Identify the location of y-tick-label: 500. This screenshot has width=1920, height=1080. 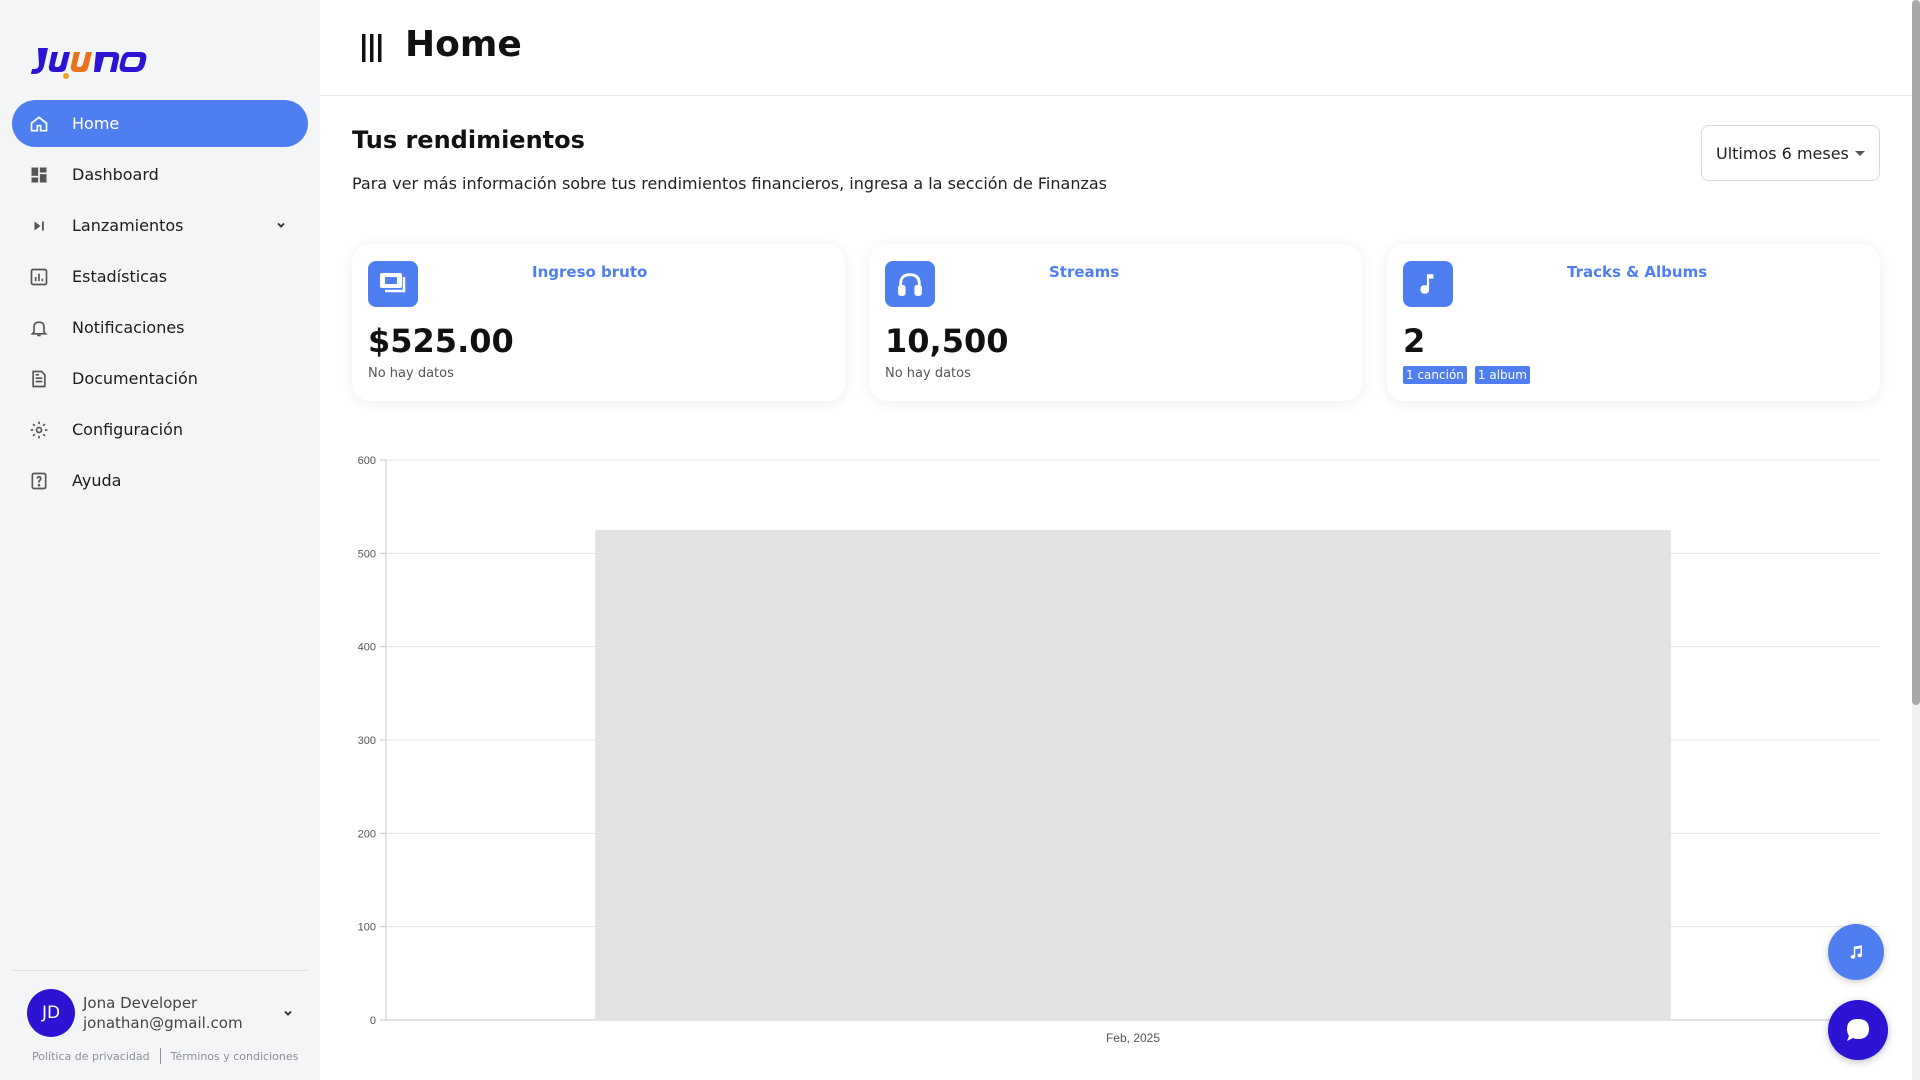
(367, 554).